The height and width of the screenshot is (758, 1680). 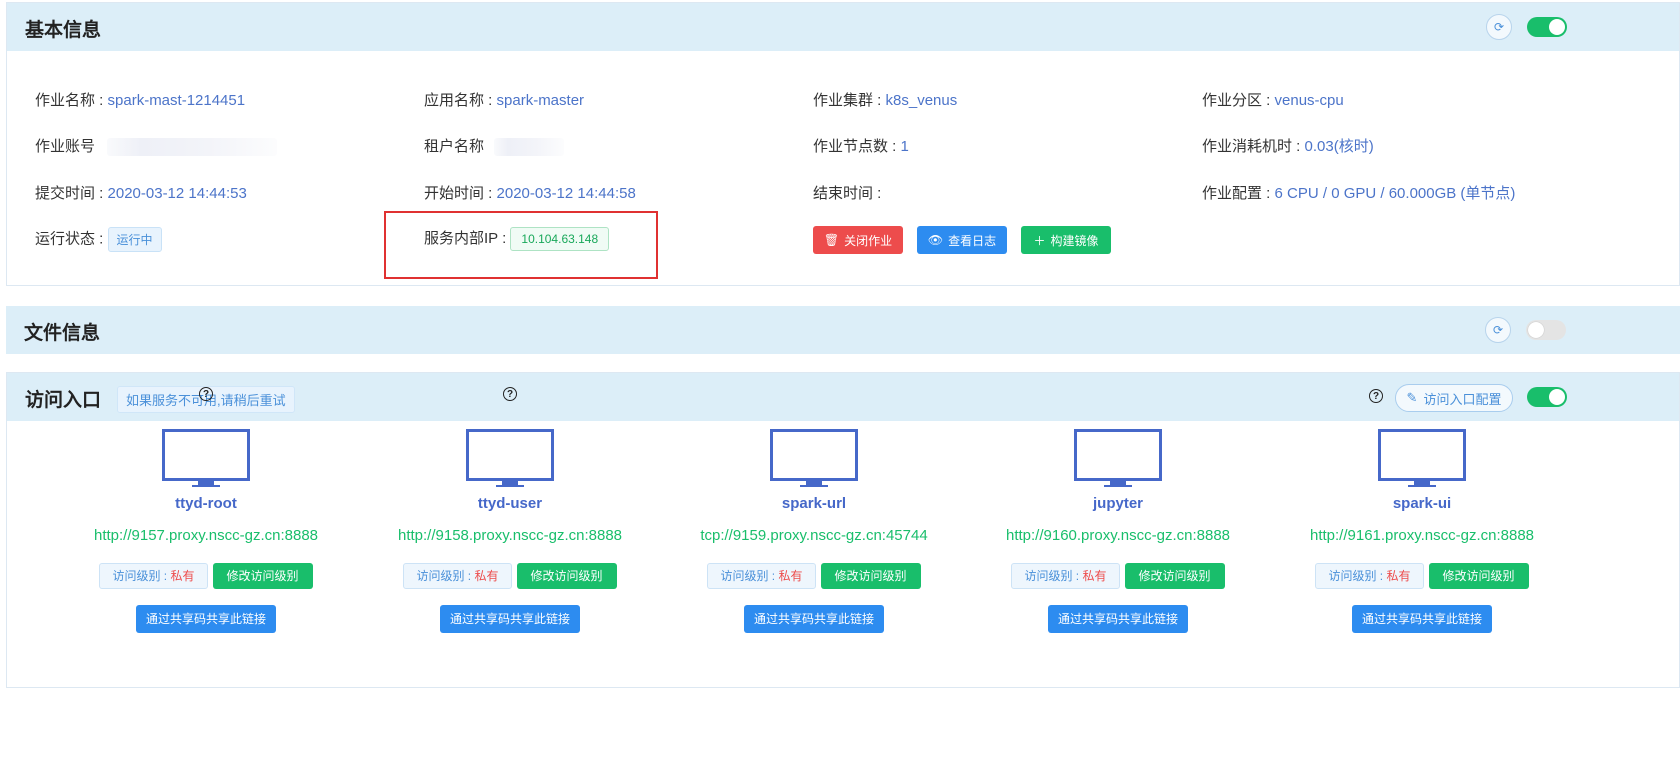 I want to click on end-time-field: 结束时间 :, so click(x=847, y=192).